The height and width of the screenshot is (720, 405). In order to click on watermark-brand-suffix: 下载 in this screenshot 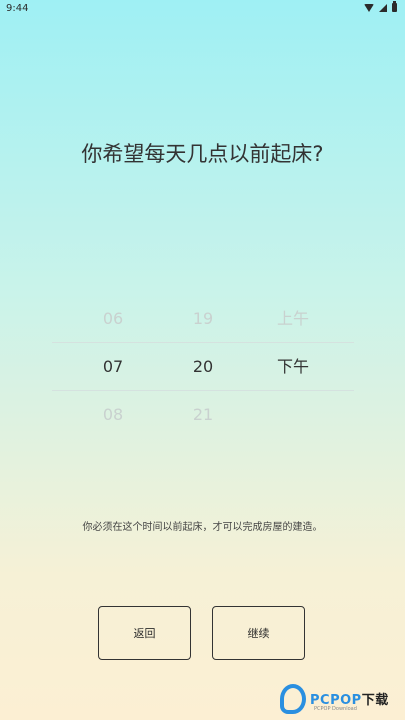, I will do `click(375, 700)`.